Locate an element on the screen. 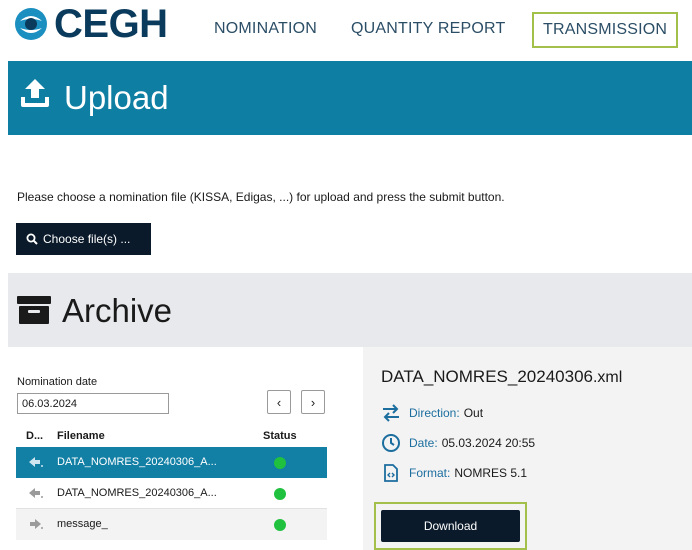  code-file-icon is located at coordinates (391, 473).